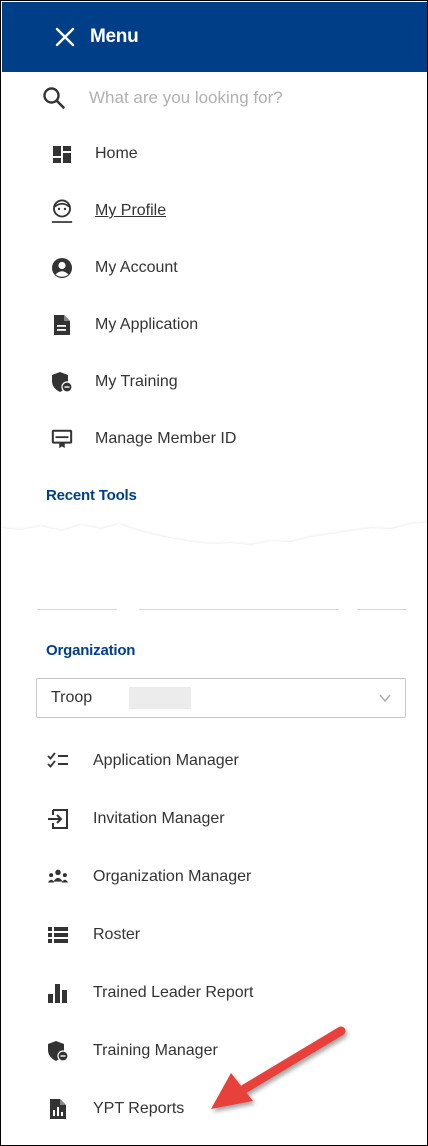 This screenshot has height=1146, width=428. Describe the element at coordinates (385, 698) in the screenshot. I see `chevron-down-icon` at that location.